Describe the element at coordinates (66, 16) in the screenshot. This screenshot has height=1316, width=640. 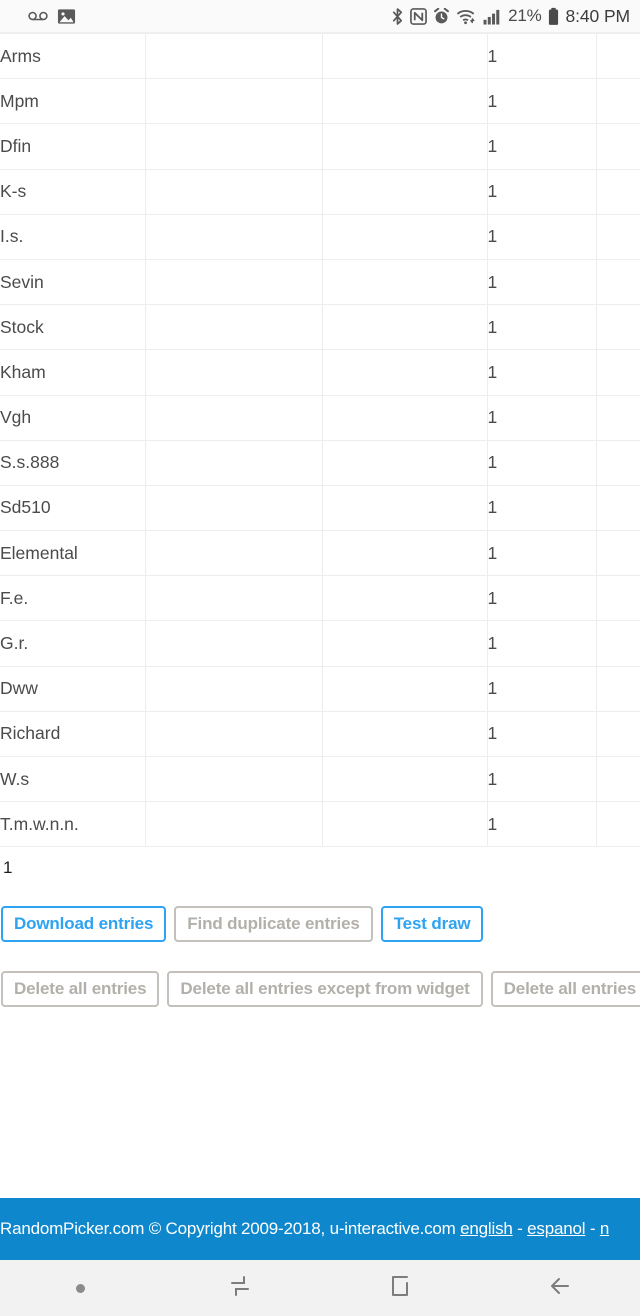
I see `screenshot-image-icon` at that location.